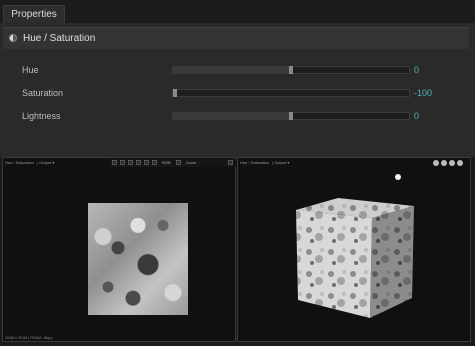 Image resolution: width=475 pixels, height=346 pixels. Describe the element at coordinates (146, 162) in the screenshot. I see `info-icon` at that location.